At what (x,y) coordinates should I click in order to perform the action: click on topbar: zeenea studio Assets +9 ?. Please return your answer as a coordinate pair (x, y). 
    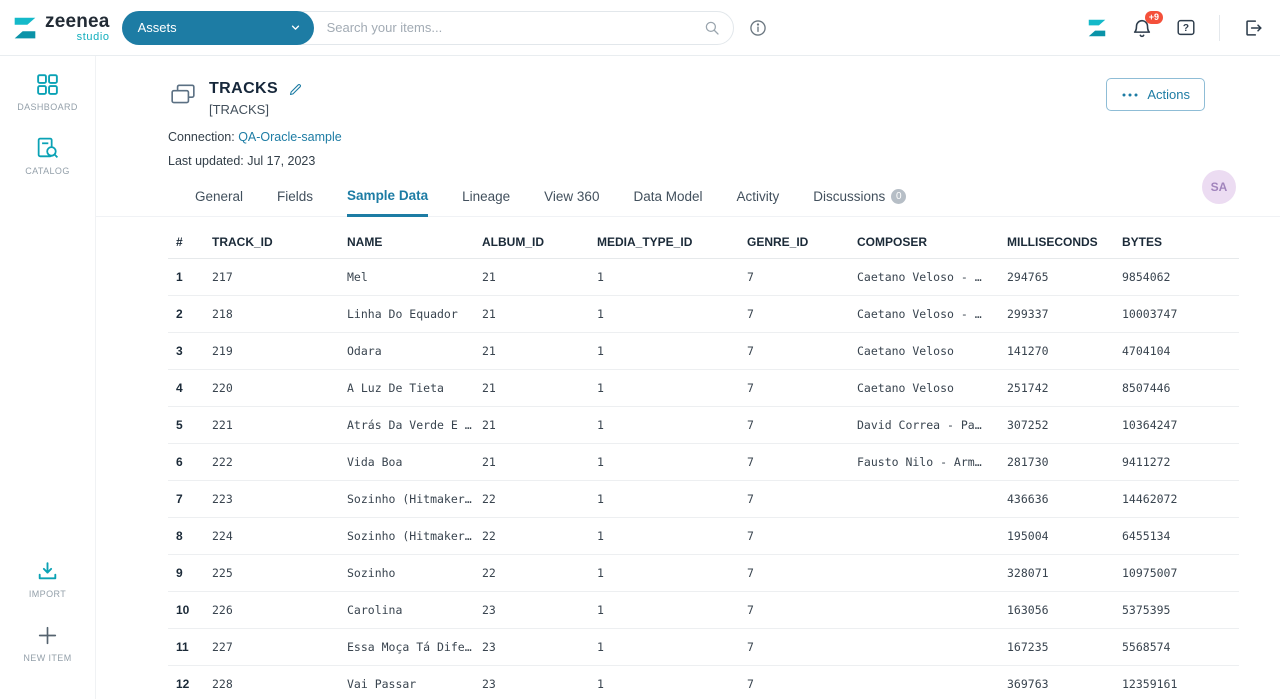
    Looking at the image, I should click on (640, 28).